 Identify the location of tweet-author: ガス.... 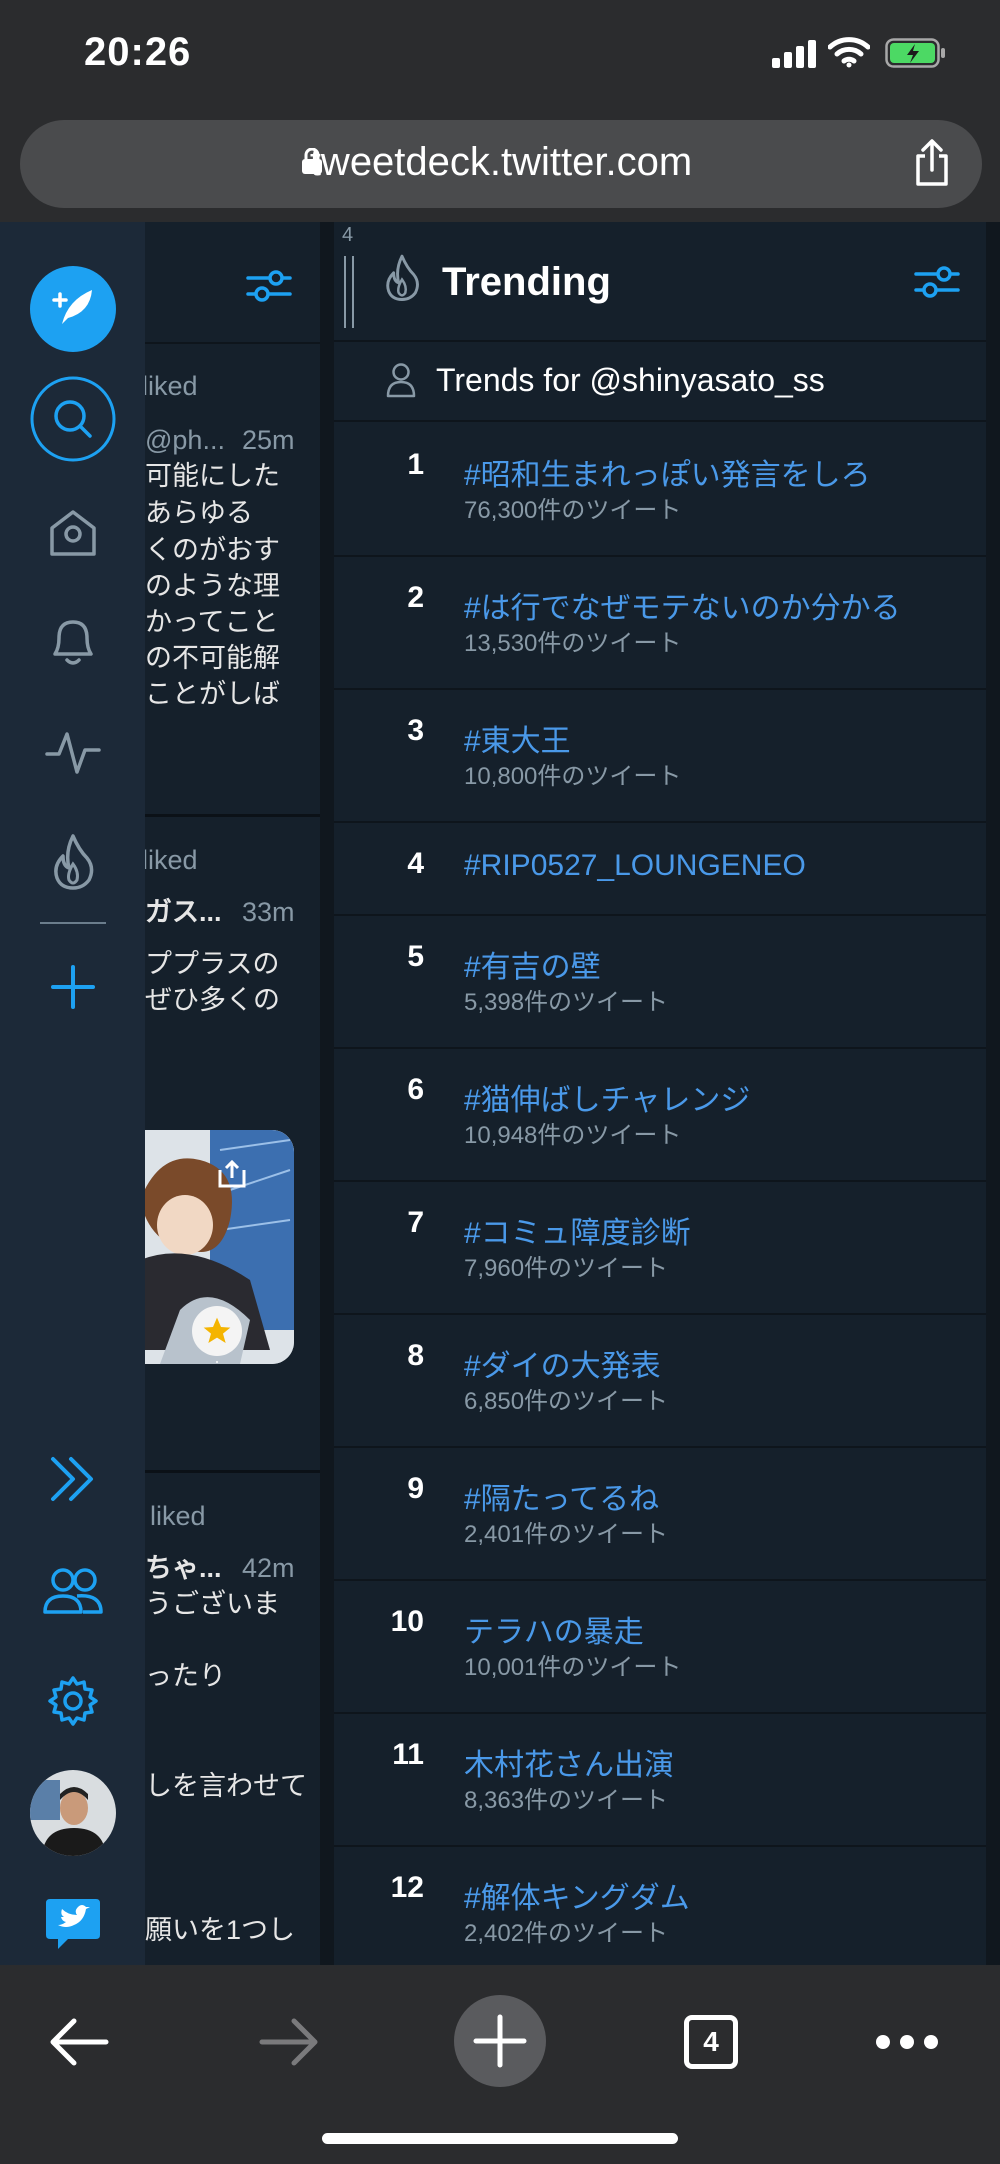
(183, 912).